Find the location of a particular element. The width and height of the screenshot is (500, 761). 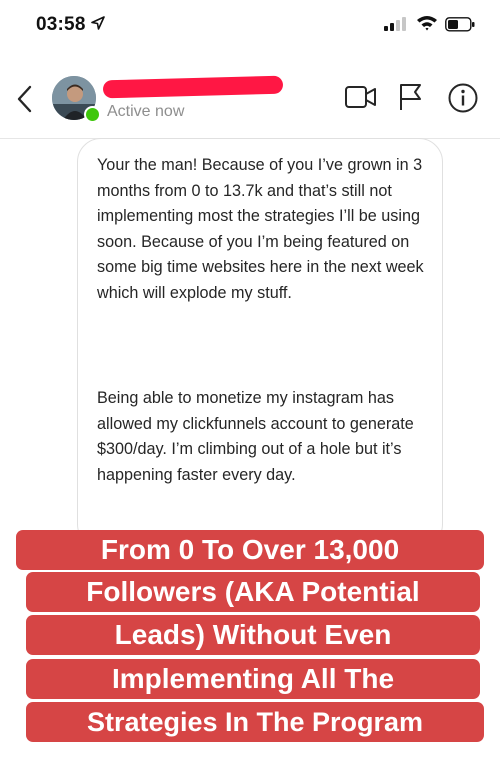

location-arrow-icon is located at coordinates (98, 23).